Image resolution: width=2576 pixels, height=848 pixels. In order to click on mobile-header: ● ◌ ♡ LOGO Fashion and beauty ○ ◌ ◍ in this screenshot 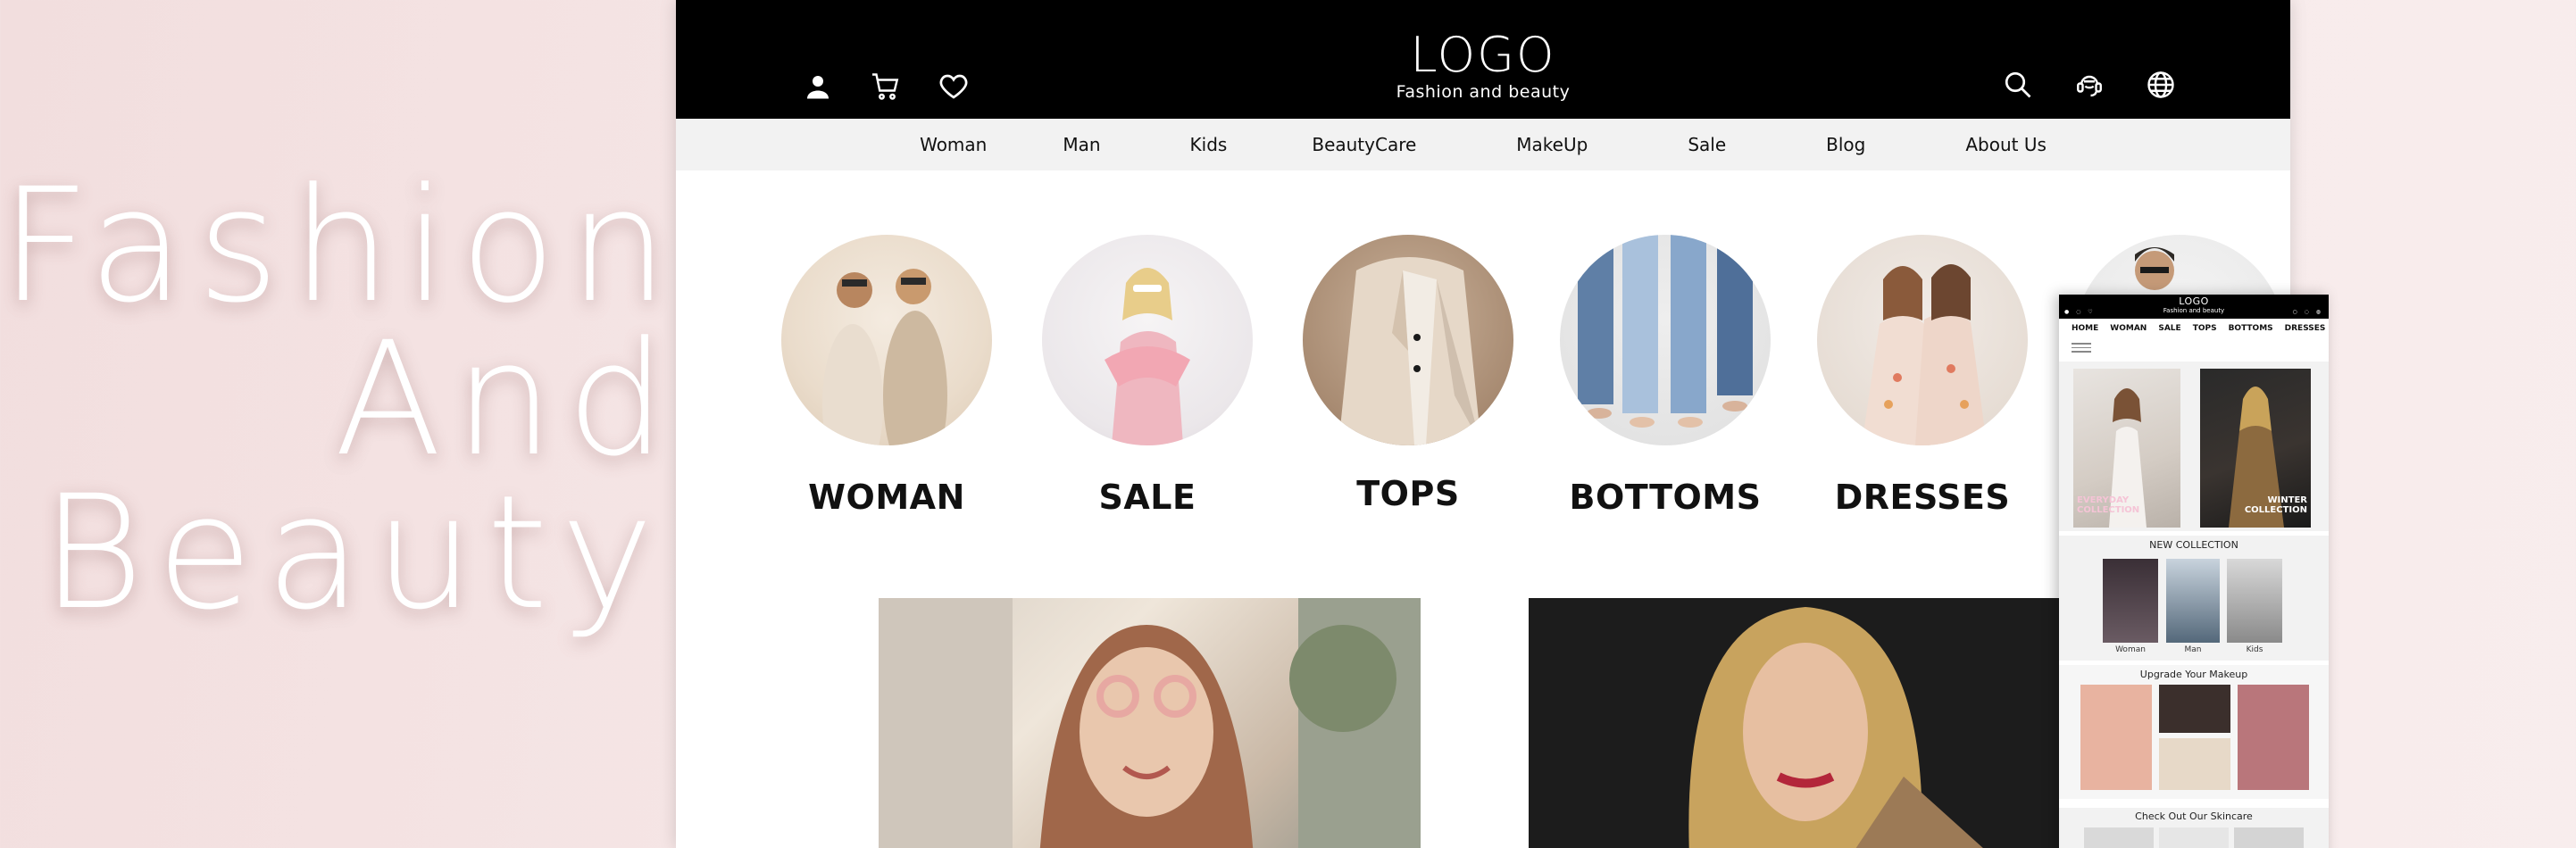, I will do `click(2194, 307)`.